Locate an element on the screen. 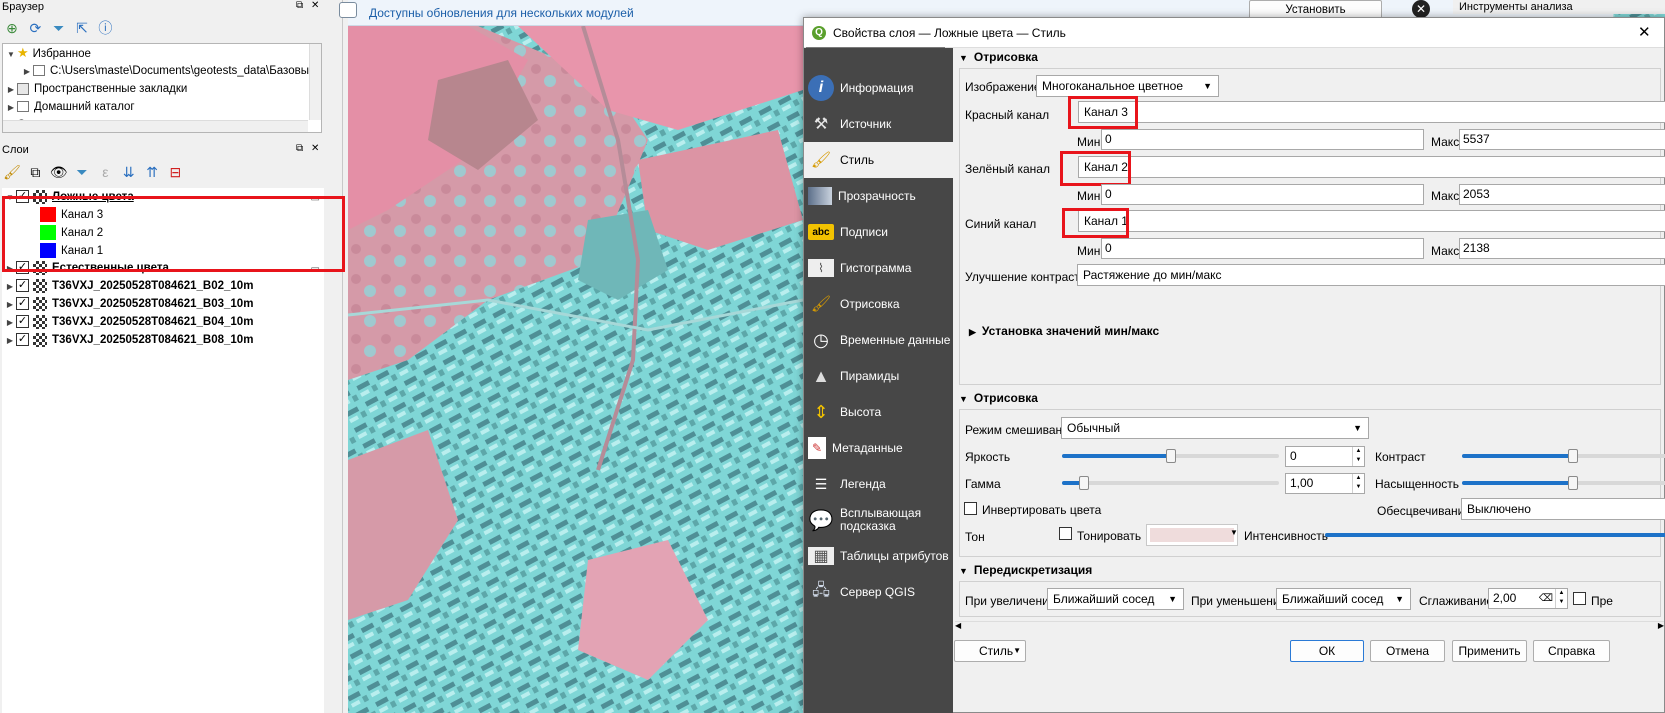  ok-button: ОК is located at coordinates (1327, 651).